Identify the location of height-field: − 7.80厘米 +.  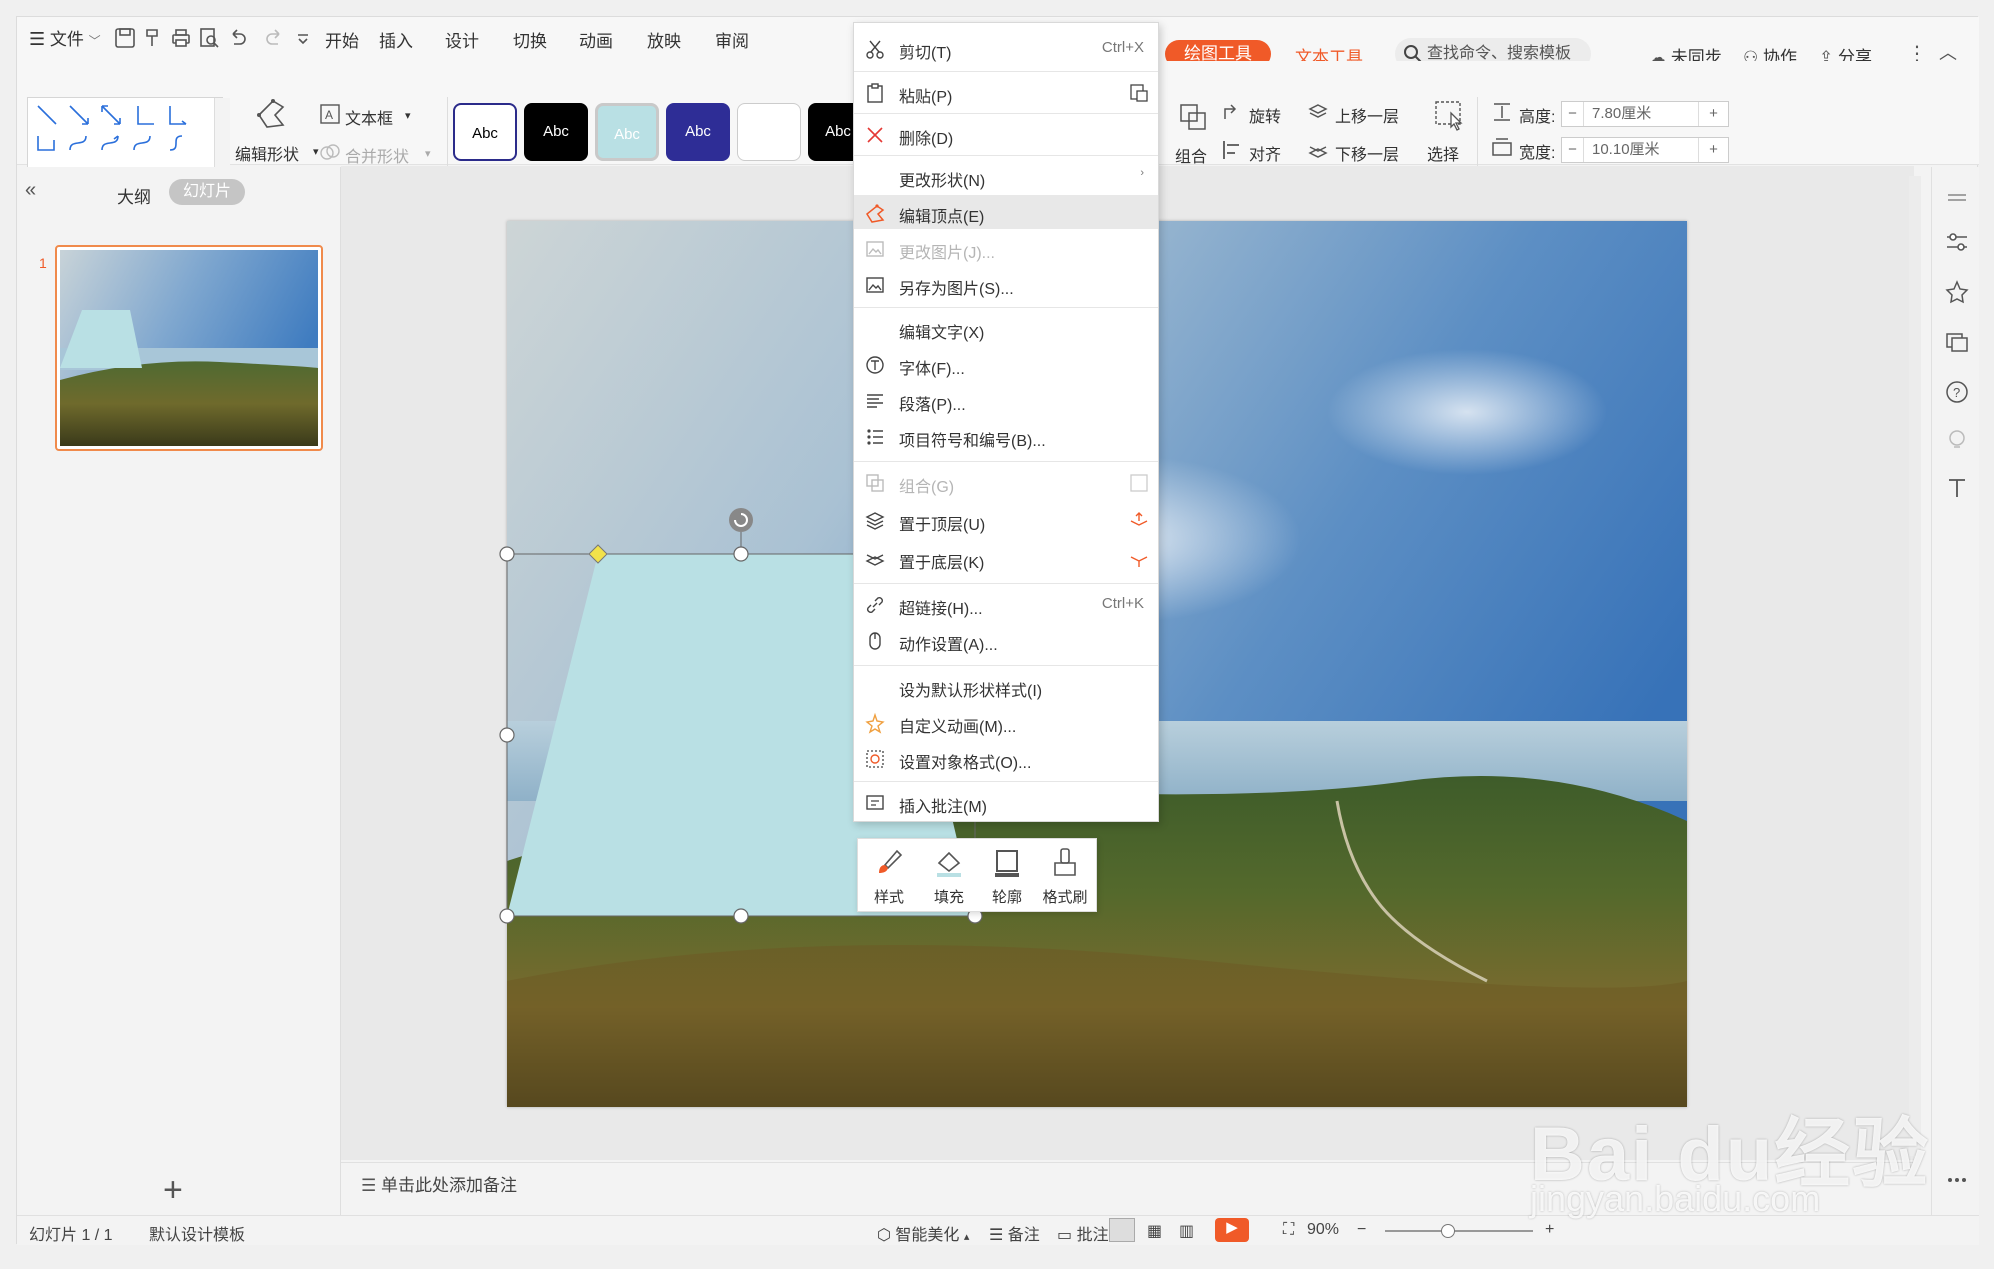
(1645, 114).